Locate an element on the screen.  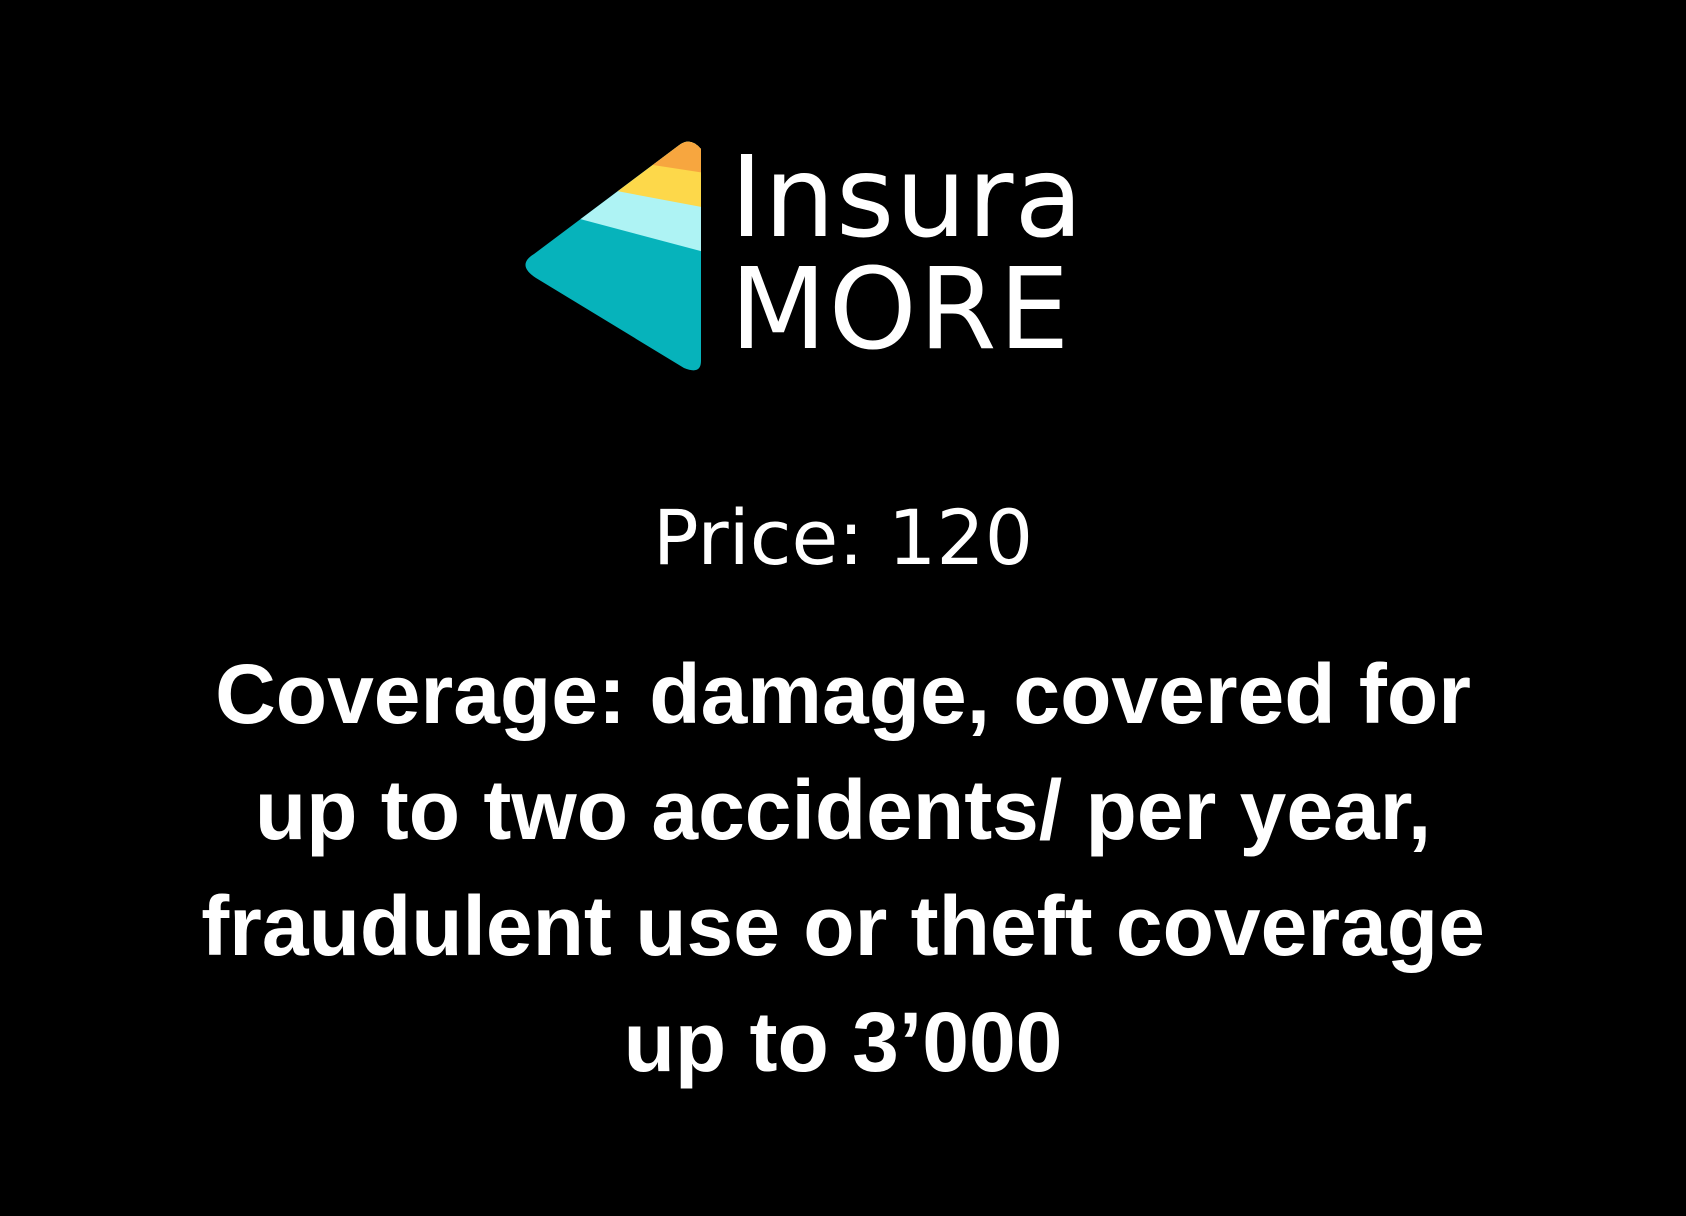
coverage-line-2: up to two accidents/ per year, is located at coordinates (843, 810).